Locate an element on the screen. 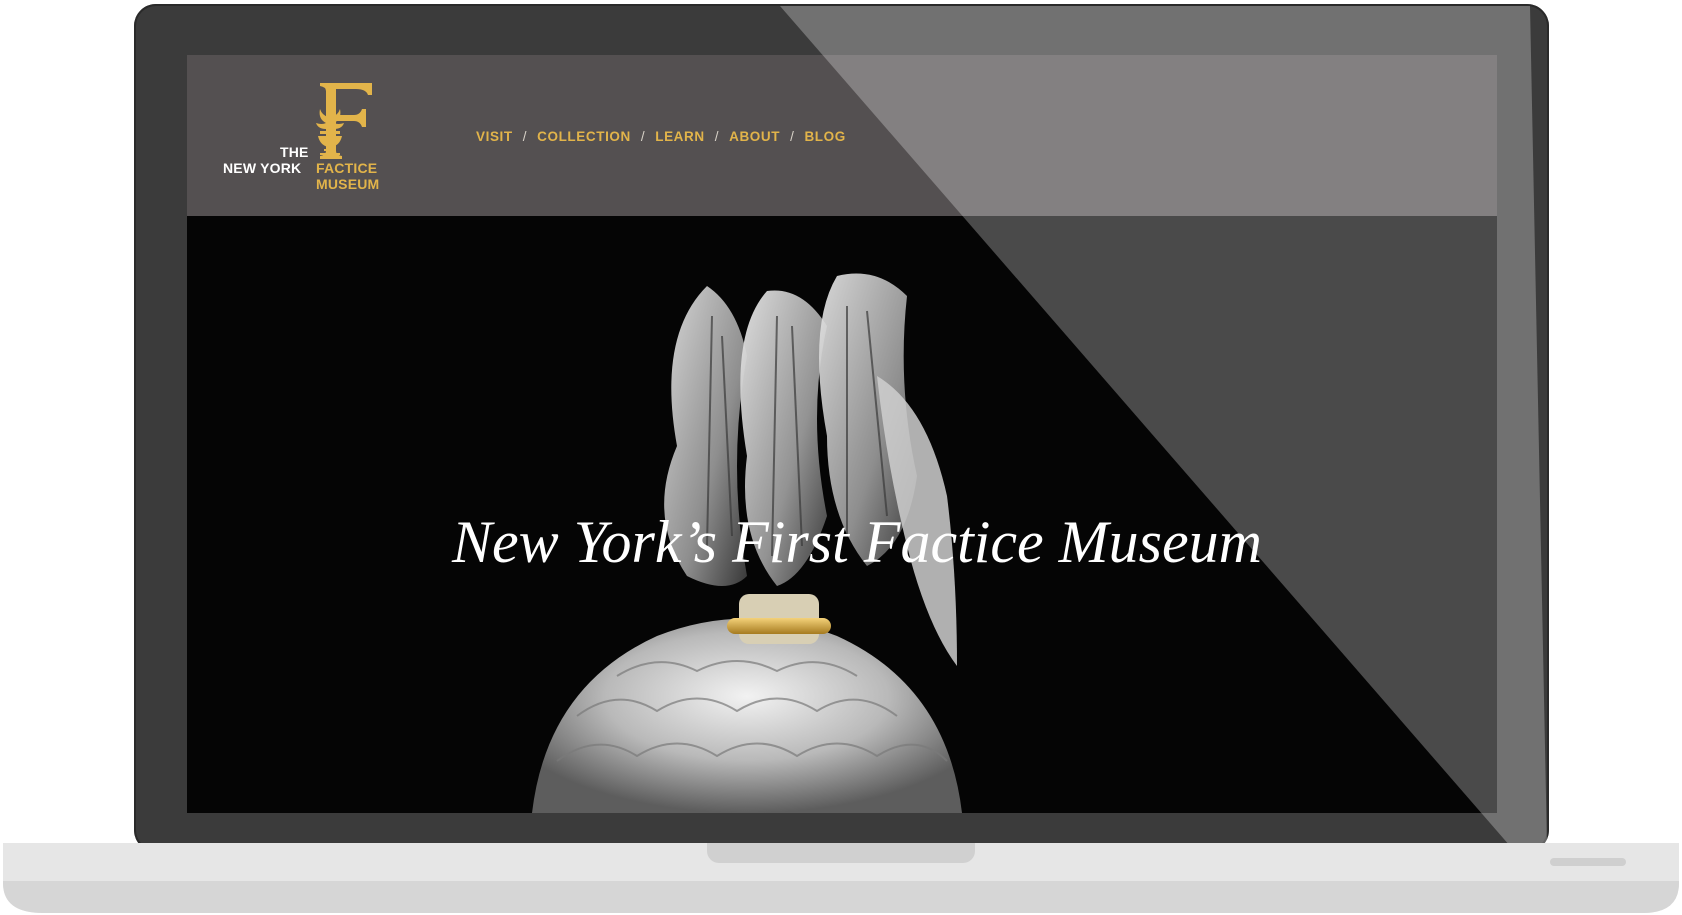  logo-monogram-icon is located at coordinates (344, 121).